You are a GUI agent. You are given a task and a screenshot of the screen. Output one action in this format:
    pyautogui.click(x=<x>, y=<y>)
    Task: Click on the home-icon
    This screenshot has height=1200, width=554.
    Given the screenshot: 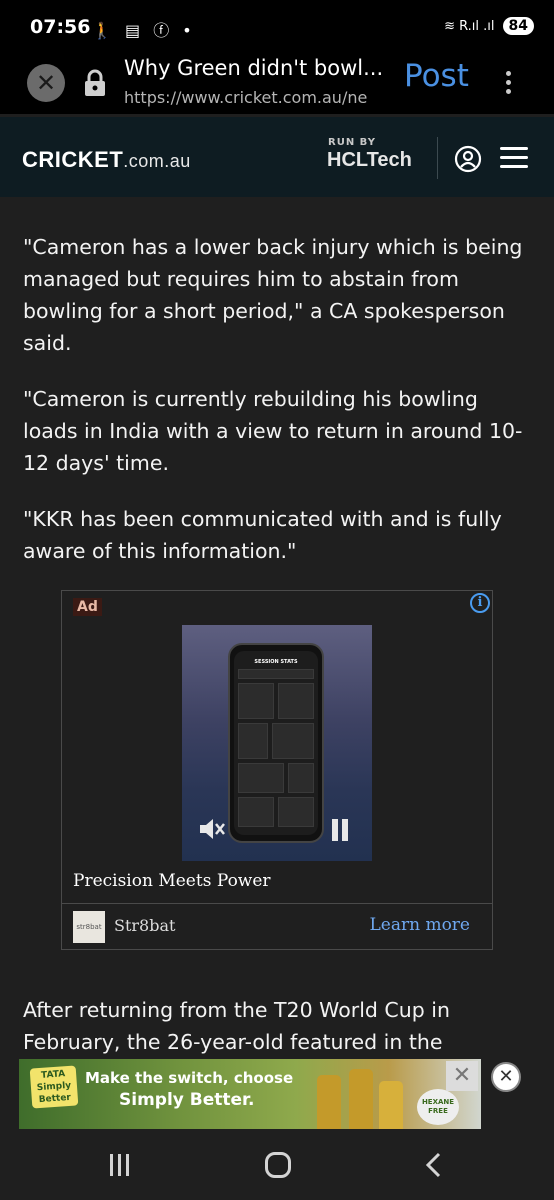 What is the action you would take?
    pyautogui.click(x=278, y=1165)
    